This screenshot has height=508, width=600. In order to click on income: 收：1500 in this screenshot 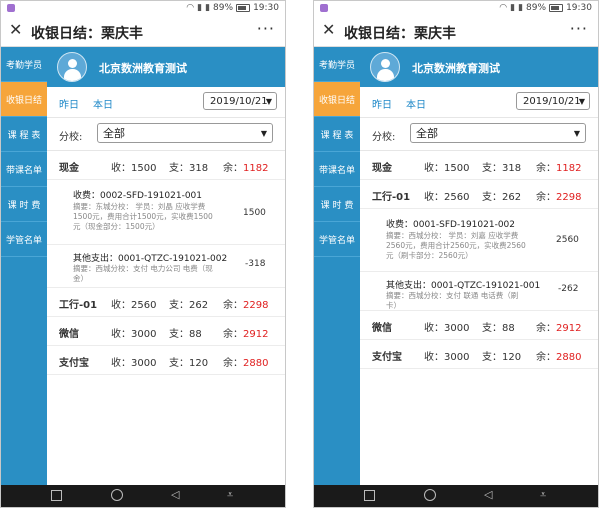, I will do `click(446, 166)`.